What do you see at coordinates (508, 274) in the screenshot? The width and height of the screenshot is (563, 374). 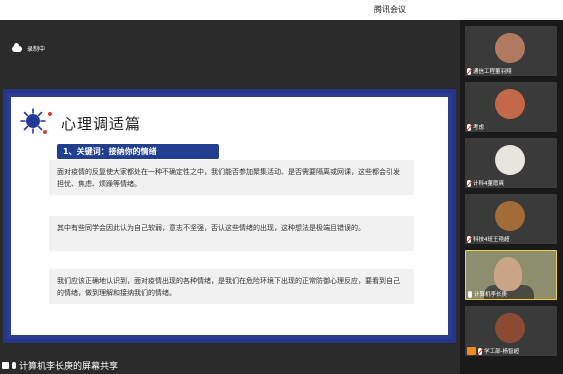 I see `video-feed-person` at bounding box center [508, 274].